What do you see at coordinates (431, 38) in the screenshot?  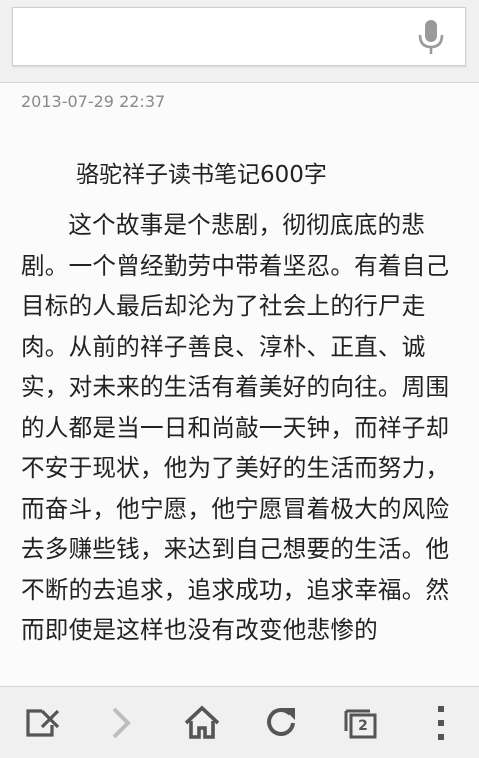 I see `mic-icon` at bounding box center [431, 38].